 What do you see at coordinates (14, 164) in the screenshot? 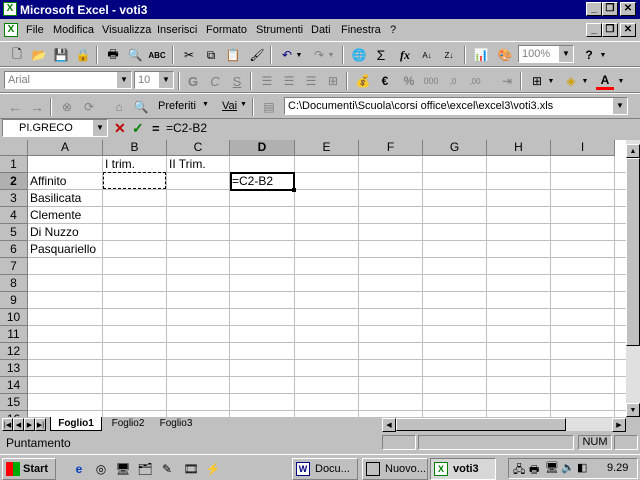
I see `row-header-1: 1` at bounding box center [14, 164].